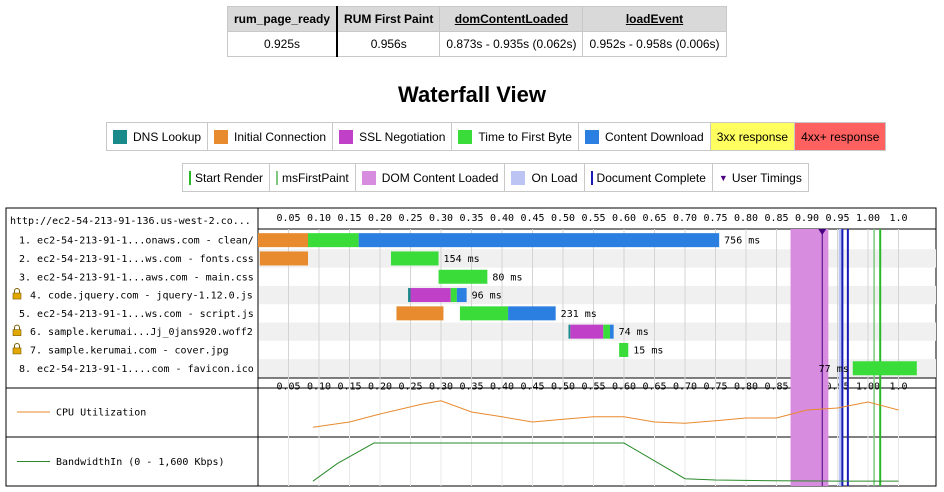 This screenshot has width=944, height=492. I want to click on tick-label-top: 0.25, so click(410, 218).